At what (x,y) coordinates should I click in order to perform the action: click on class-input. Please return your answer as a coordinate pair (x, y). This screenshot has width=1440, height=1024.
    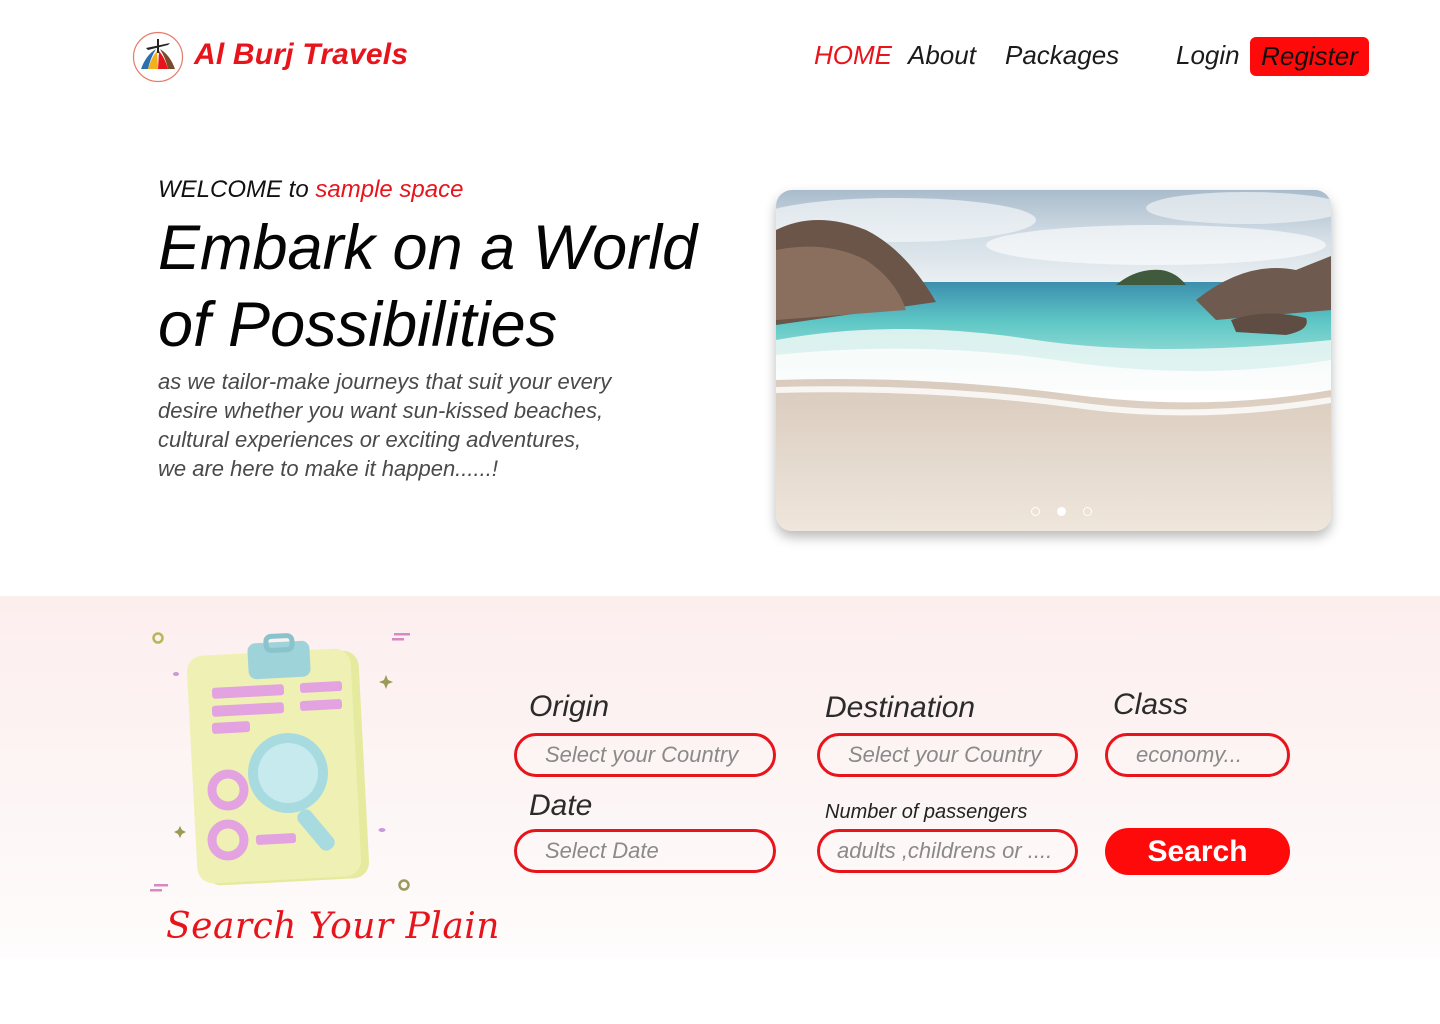
    Looking at the image, I should click on (1197, 755).